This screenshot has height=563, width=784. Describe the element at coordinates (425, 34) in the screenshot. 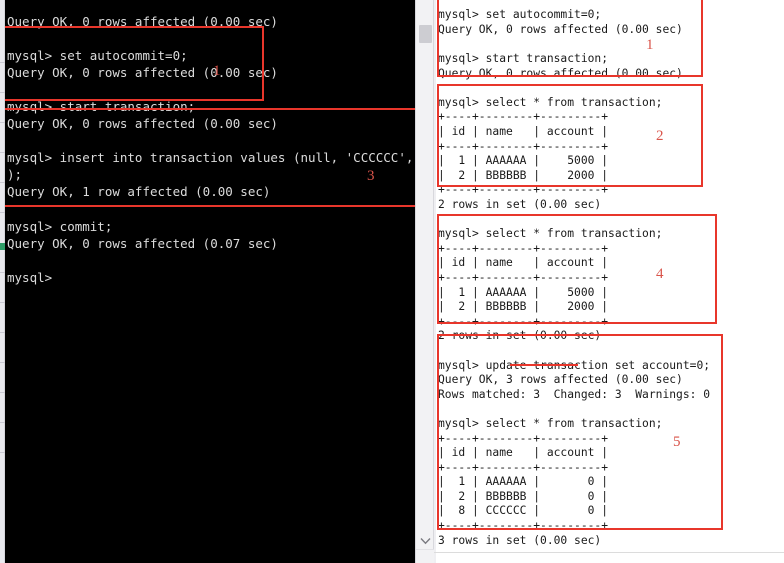

I see `scrollbar-thumb` at that location.